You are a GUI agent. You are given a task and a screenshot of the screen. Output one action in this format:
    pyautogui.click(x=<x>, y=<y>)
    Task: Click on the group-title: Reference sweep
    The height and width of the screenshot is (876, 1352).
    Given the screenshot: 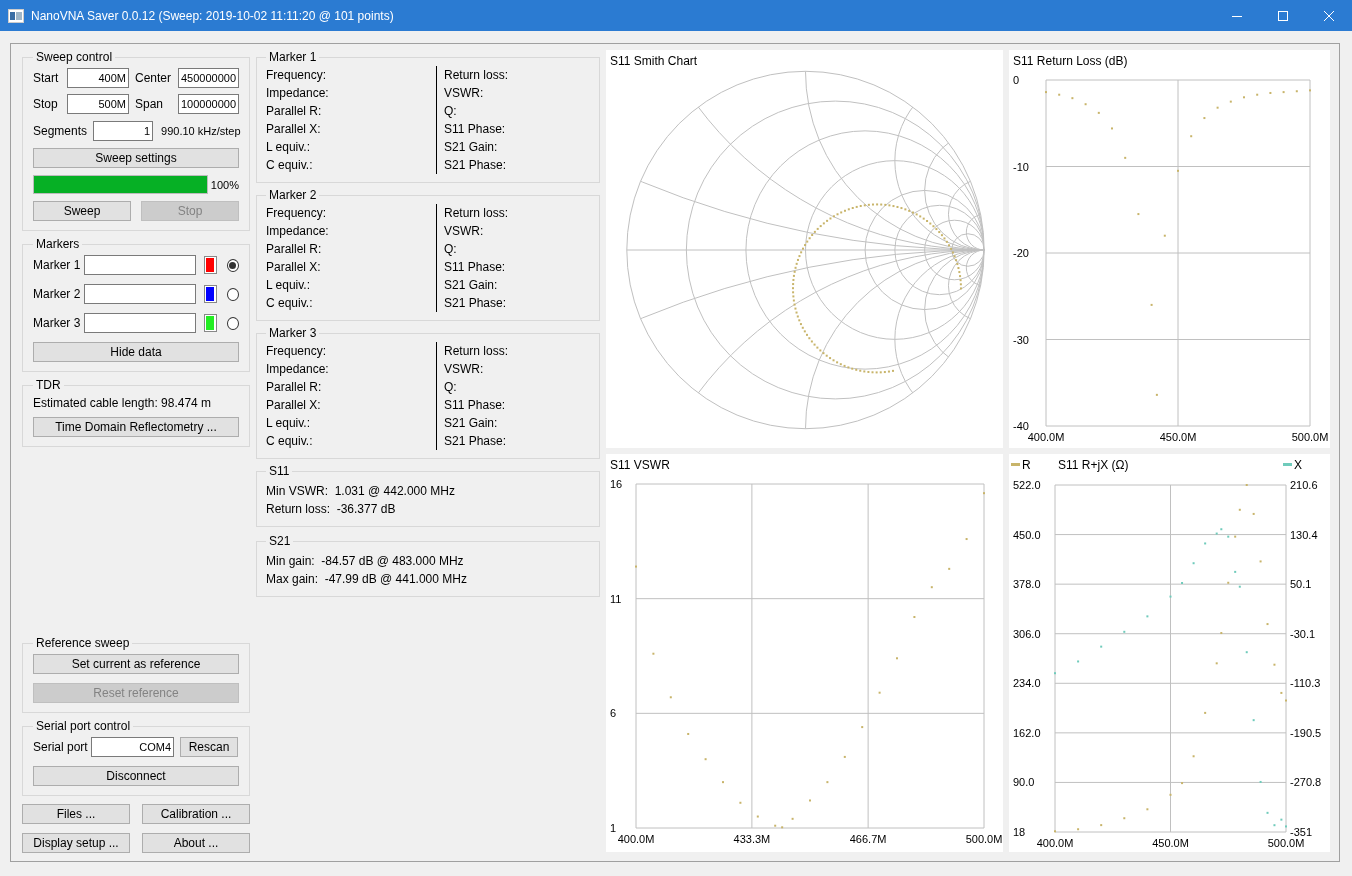 What is the action you would take?
    pyautogui.click(x=83, y=643)
    